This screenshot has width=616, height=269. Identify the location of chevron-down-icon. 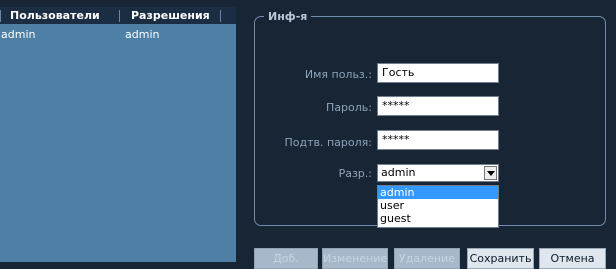
(490, 173).